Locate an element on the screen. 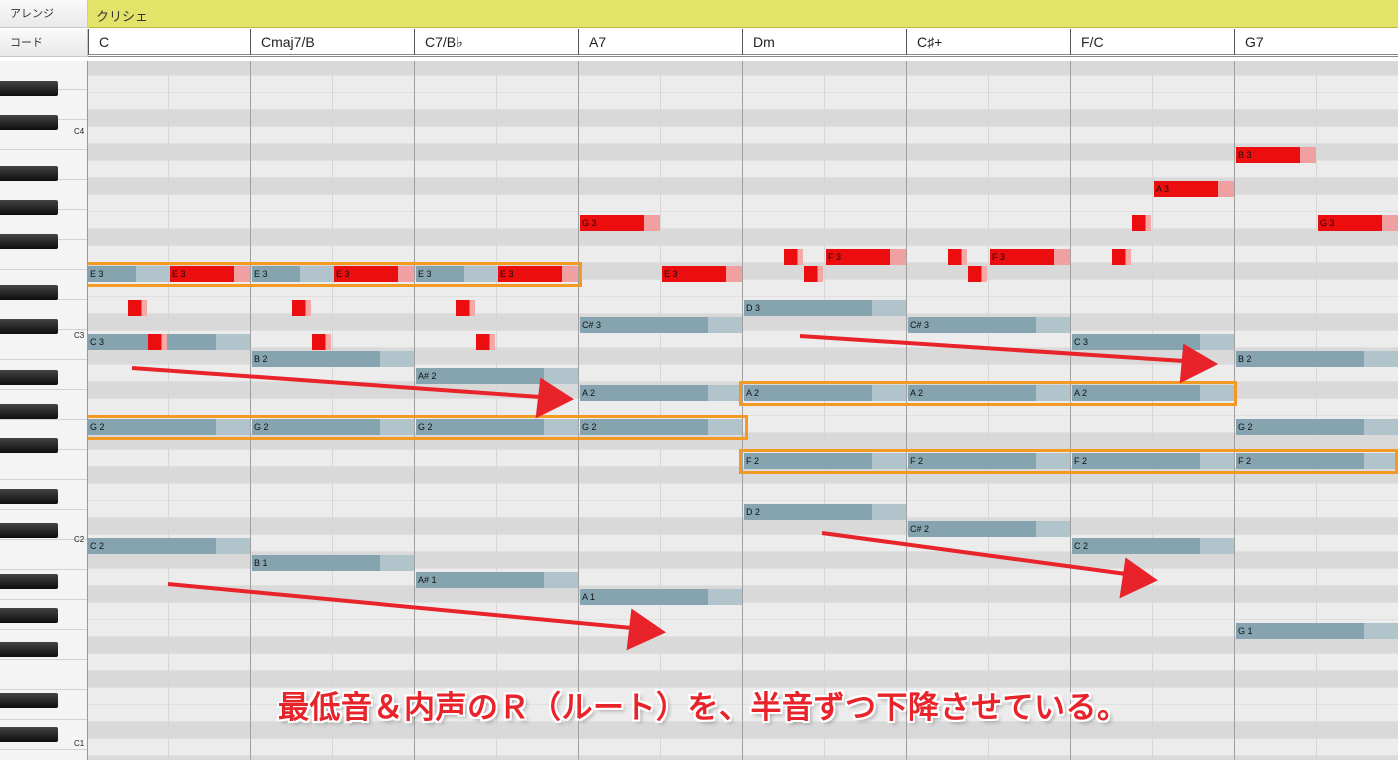  chord-track-label: コード is located at coordinates (44, 43).